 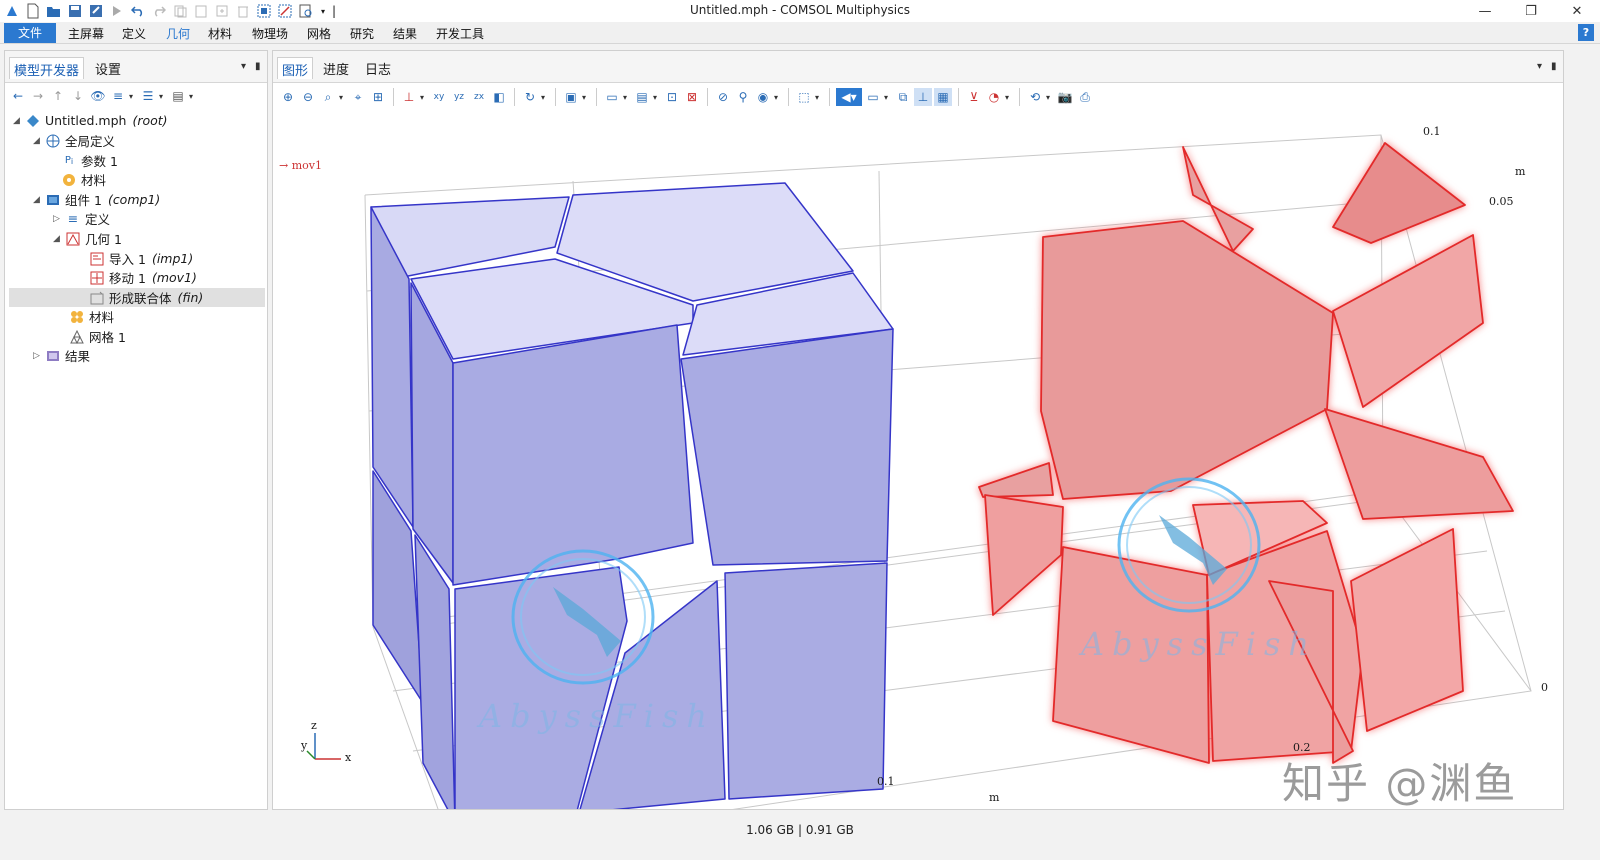 I want to click on tree-node-materials: 材料, so click(x=91, y=316).